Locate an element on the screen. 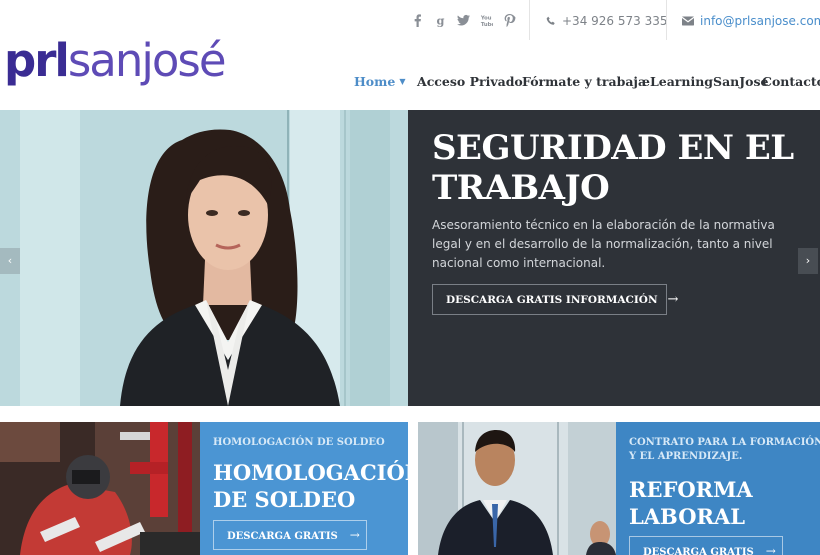 This screenshot has height=555, width=820. businessman-photo is located at coordinates (517, 488).